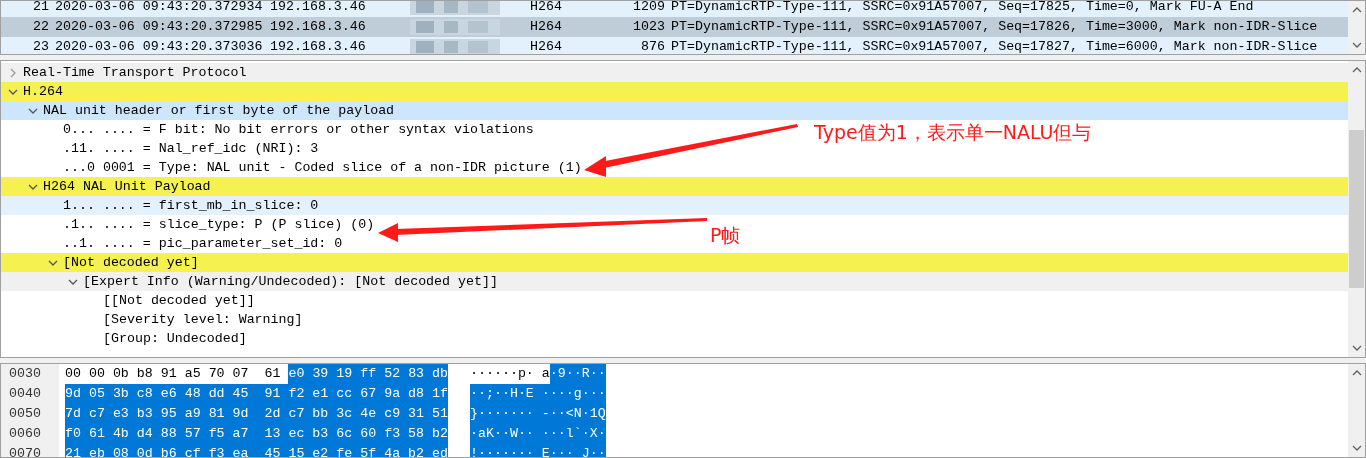  Describe the element at coordinates (963, 8) in the screenshot. I see `table-cell-text: PT=DynamicRTP-Type-111, SSRC=0x91A57007, Seq=17825, Time=0, Mark FU-A End` at that location.